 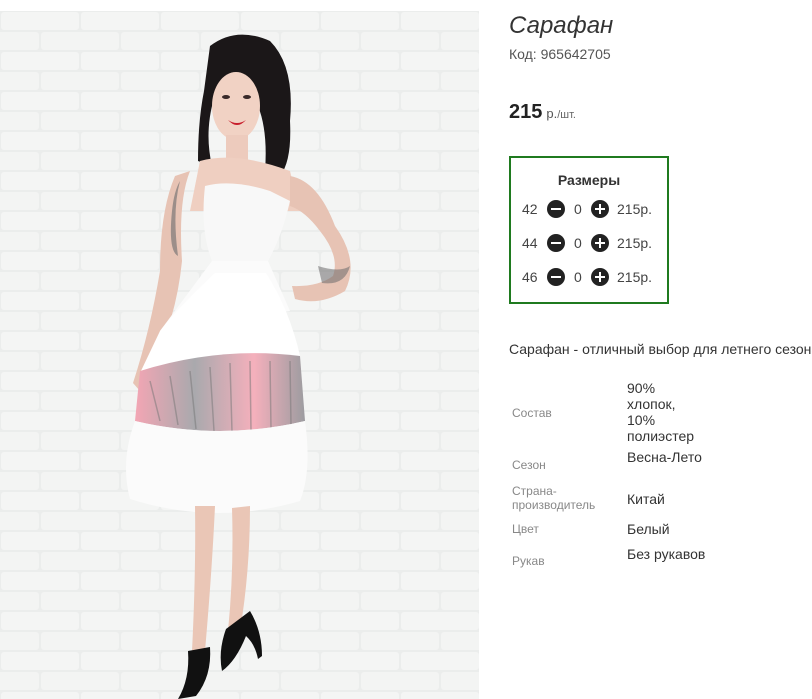 I want to click on sizes-title: Размеры, so click(x=589, y=180).